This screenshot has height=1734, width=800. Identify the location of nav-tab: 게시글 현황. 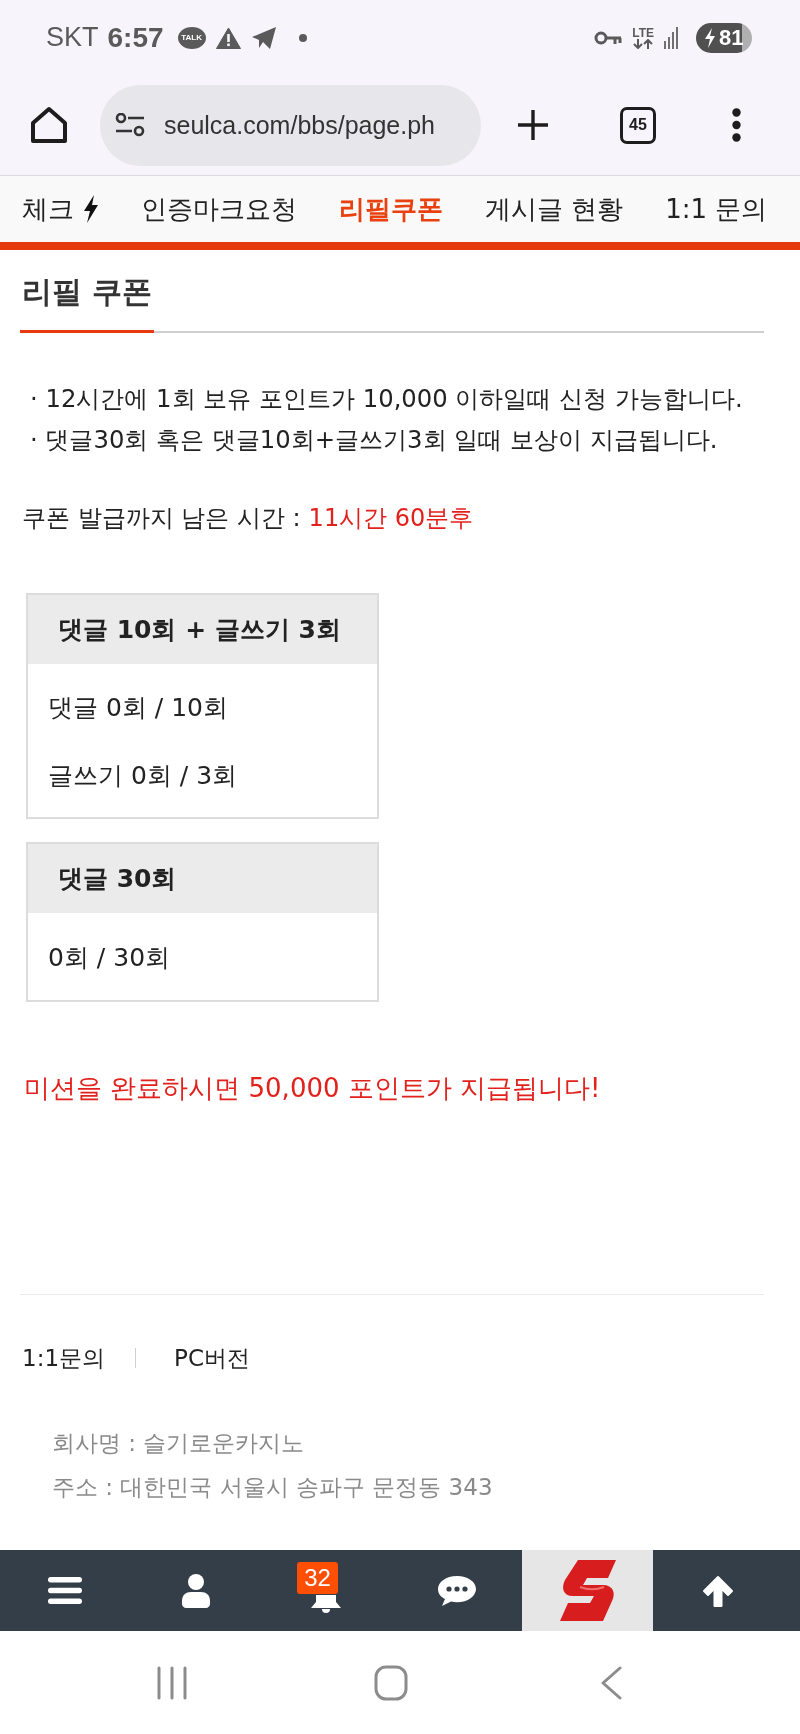
(554, 209).